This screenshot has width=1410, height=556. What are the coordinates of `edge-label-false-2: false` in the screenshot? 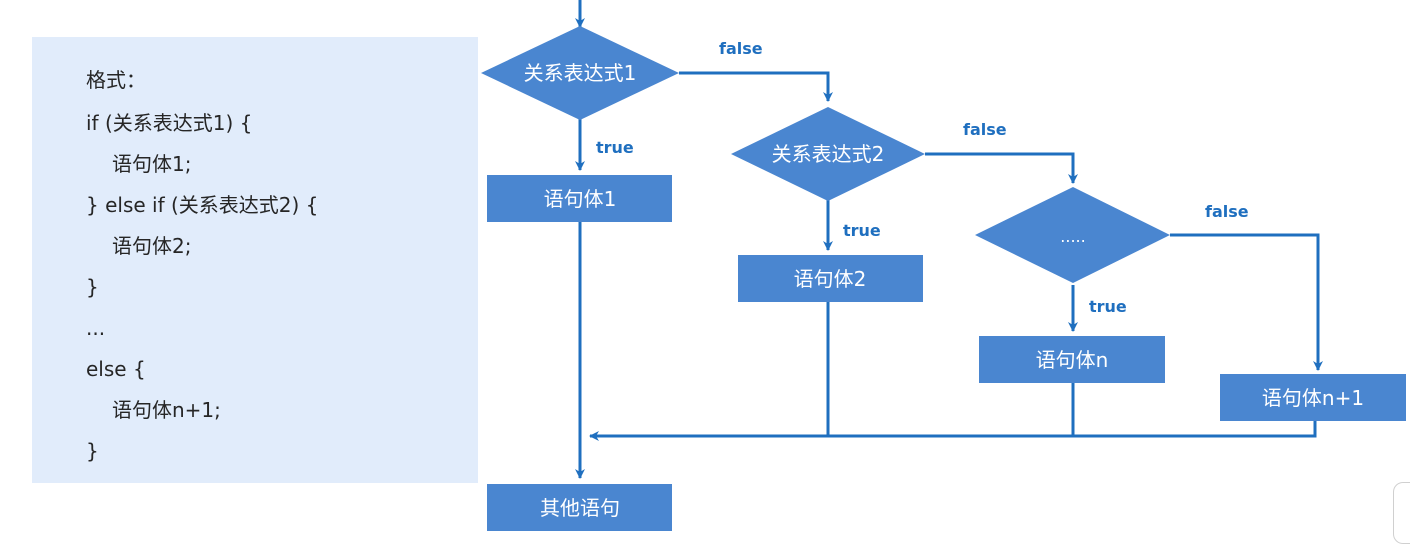 It's located at (985, 129).